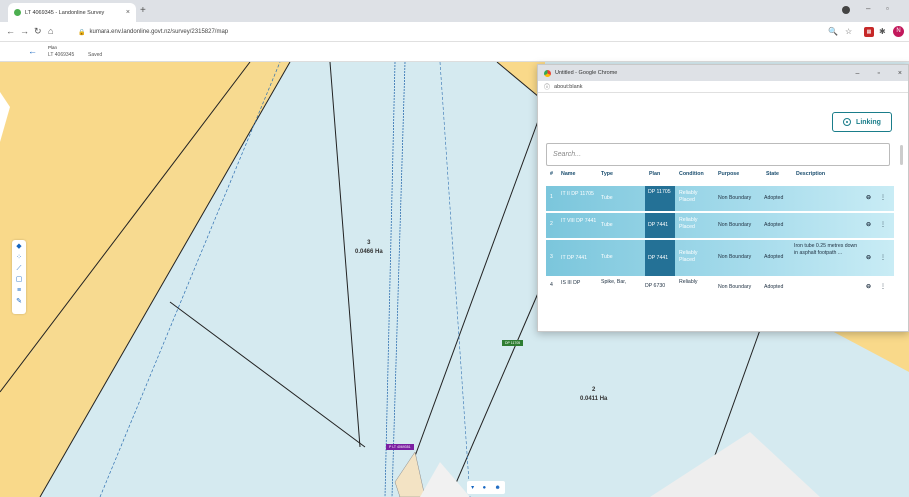 This screenshot has width=909, height=497. I want to click on traverse-icon: ⟋, so click(19, 269).